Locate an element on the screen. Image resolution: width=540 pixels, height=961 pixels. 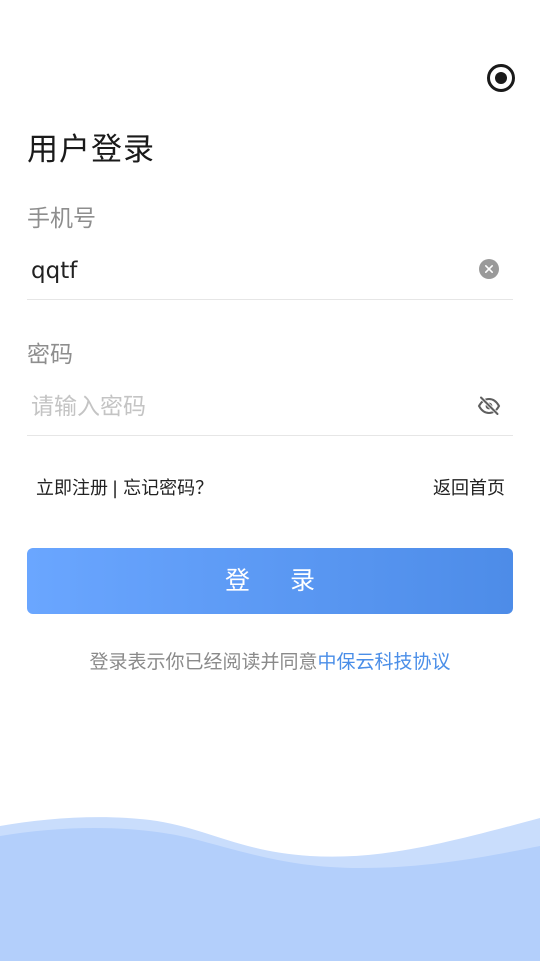
page-title: 用户登录 is located at coordinates (91, 150).